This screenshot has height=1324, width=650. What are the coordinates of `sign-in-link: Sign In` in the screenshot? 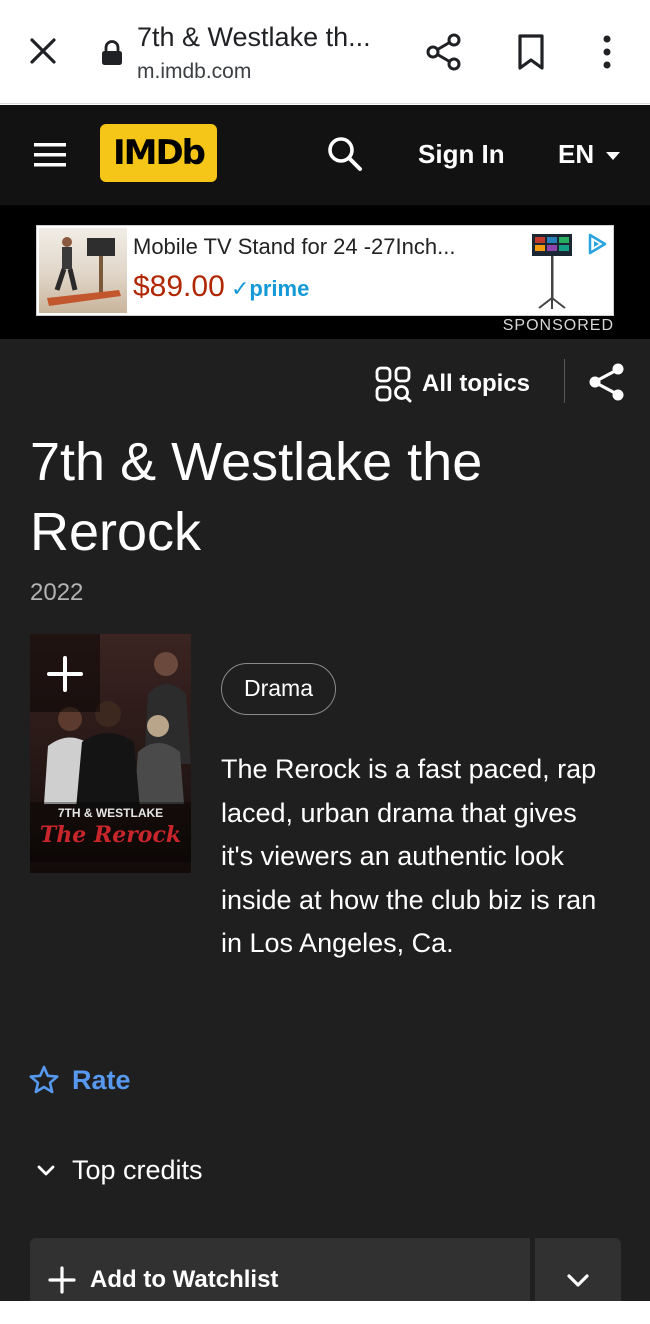 It's located at (461, 154).